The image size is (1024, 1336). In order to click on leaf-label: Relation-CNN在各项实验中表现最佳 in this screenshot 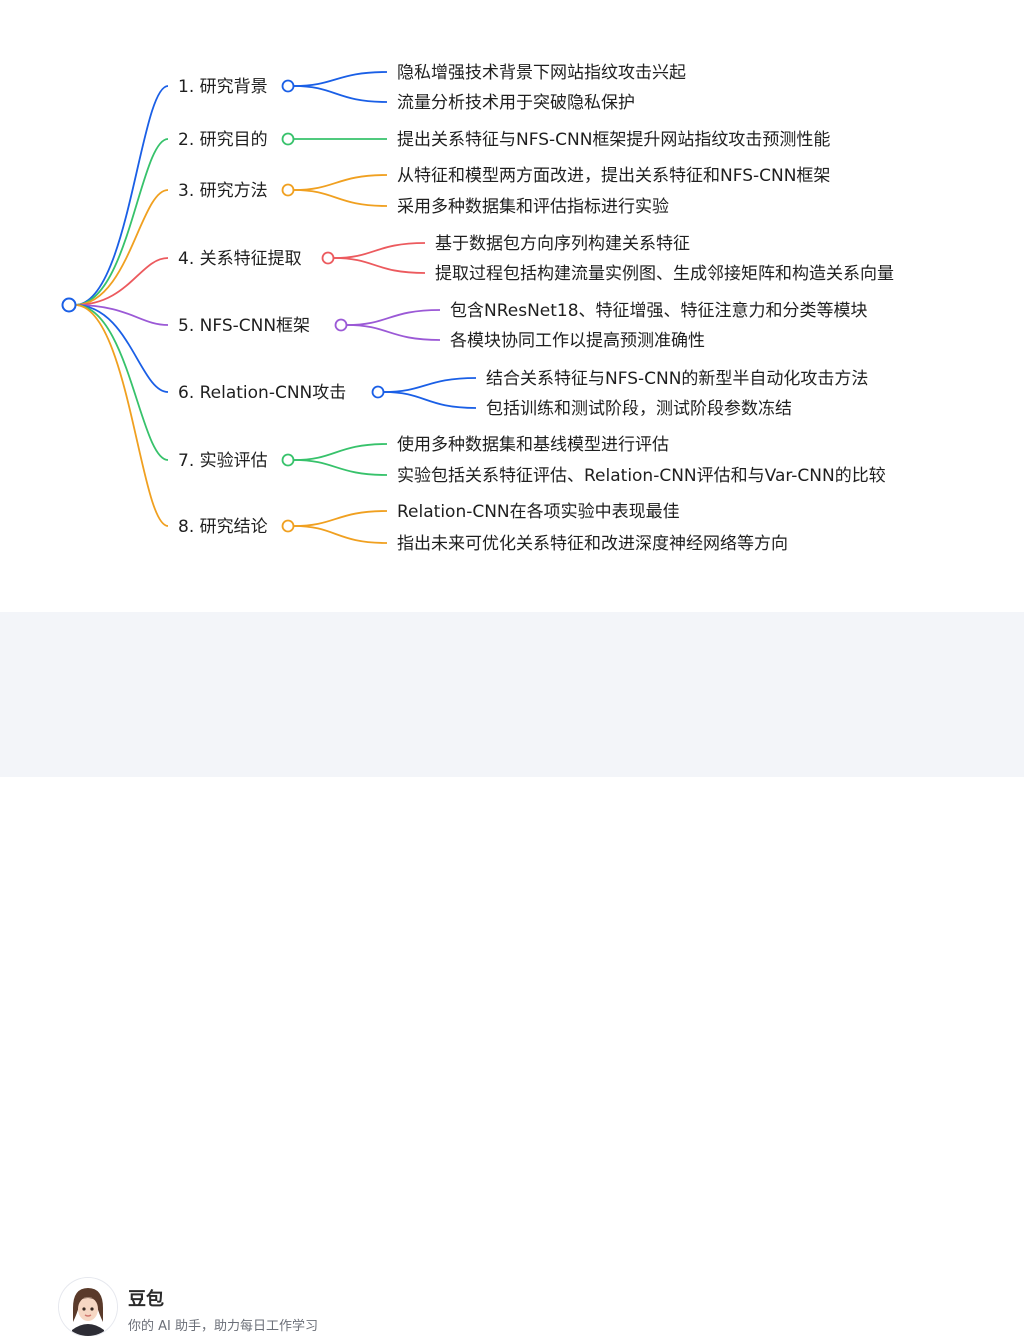, I will do `click(538, 512)`.